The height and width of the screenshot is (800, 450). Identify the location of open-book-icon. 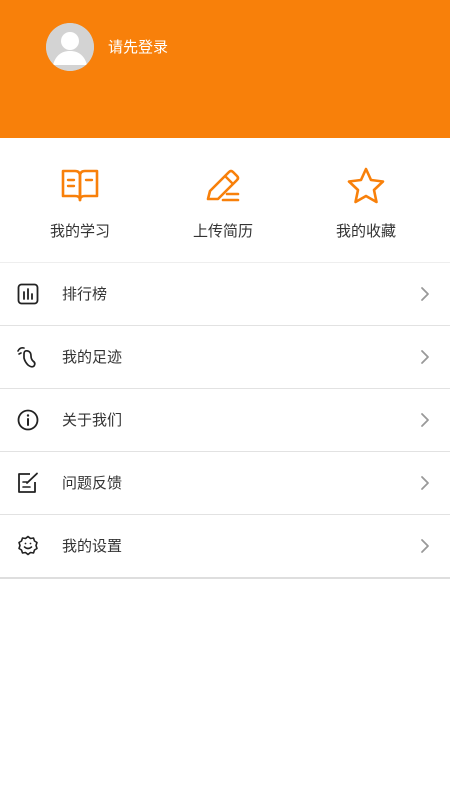
(80, 185).